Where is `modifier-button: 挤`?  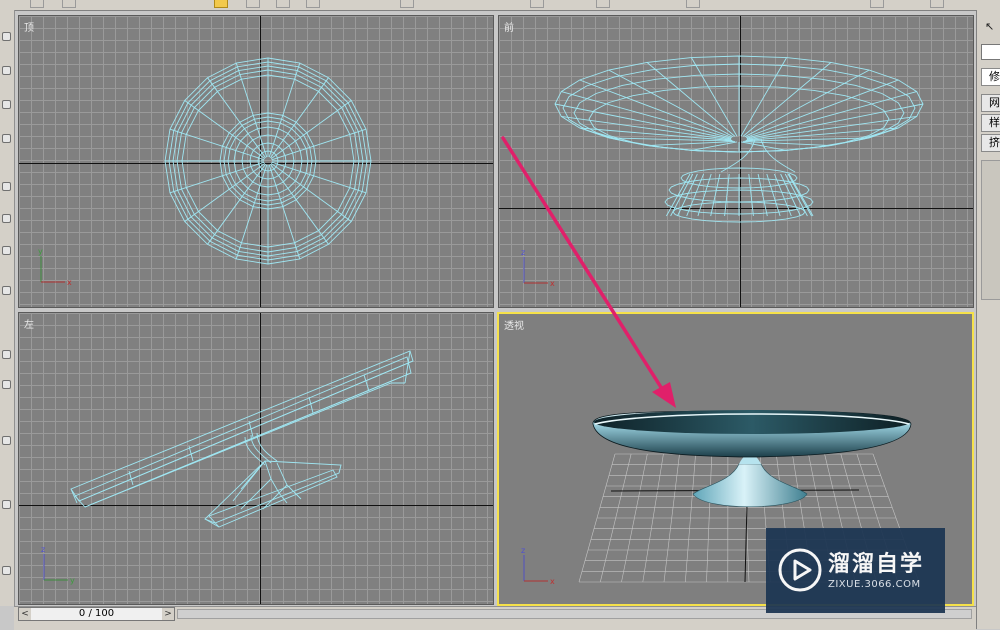
modifier-button: 挤 is located at coordinates (990, 143).